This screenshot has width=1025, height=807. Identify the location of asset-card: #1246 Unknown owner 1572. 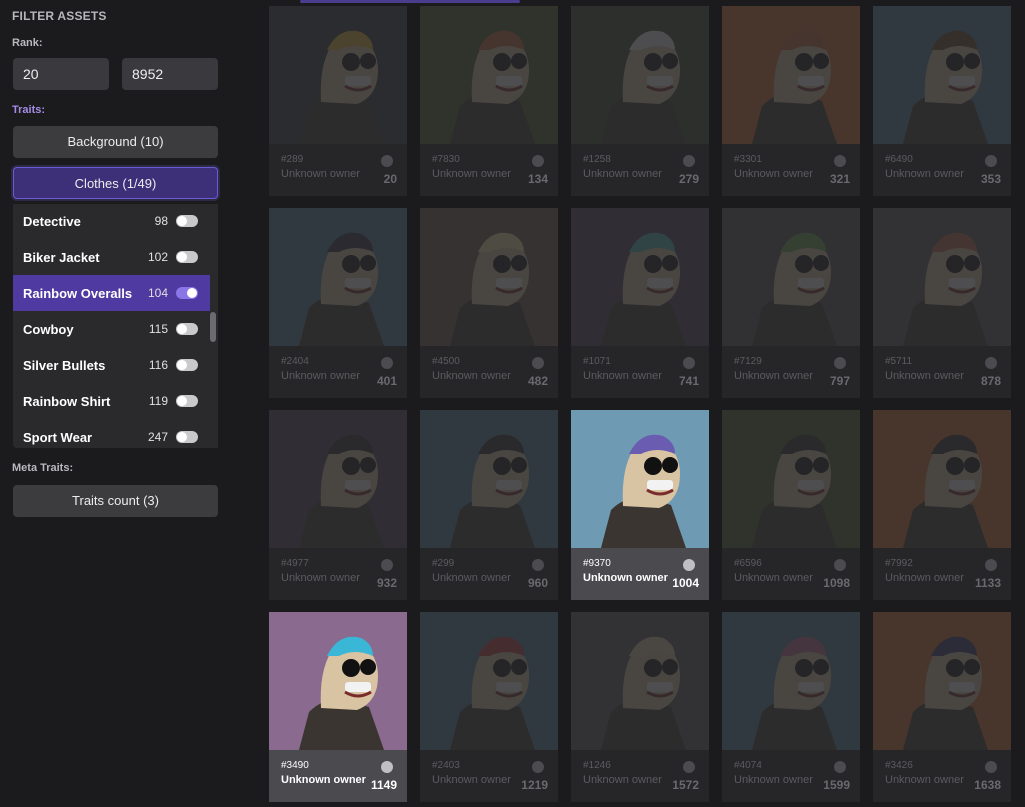
(640, 707).